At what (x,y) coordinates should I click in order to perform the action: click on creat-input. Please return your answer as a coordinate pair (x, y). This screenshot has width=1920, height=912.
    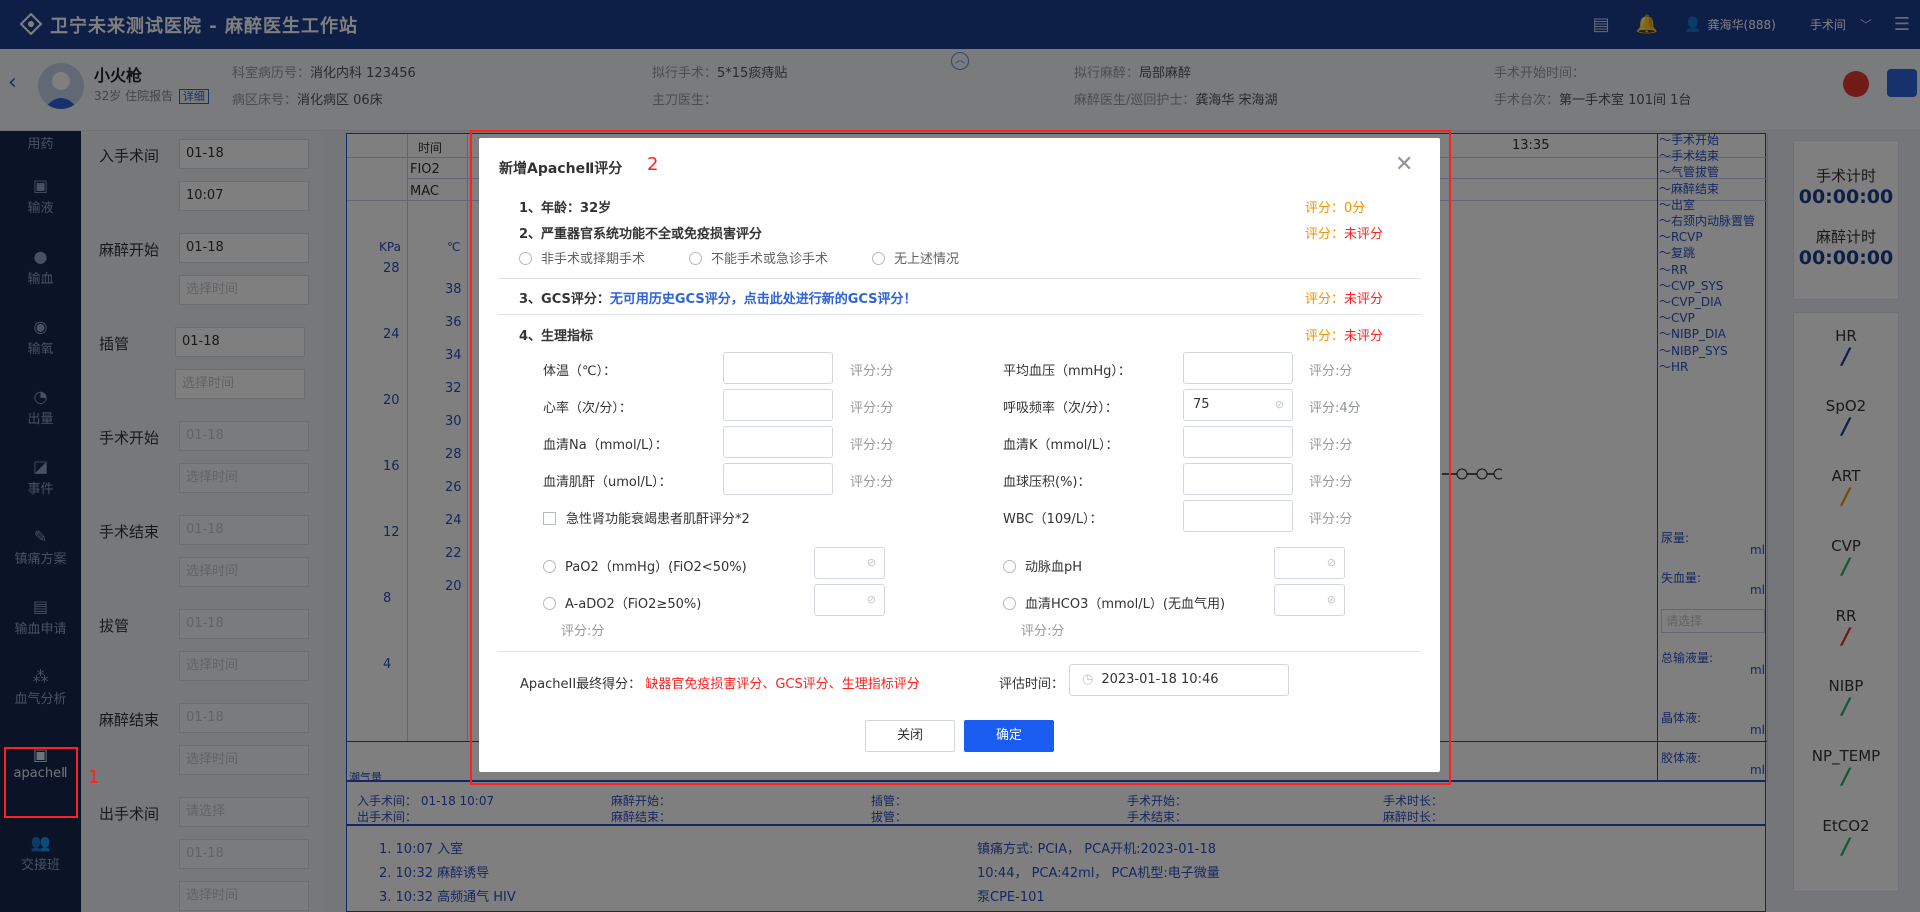
    Looking at the image, I should click on (778, 479).